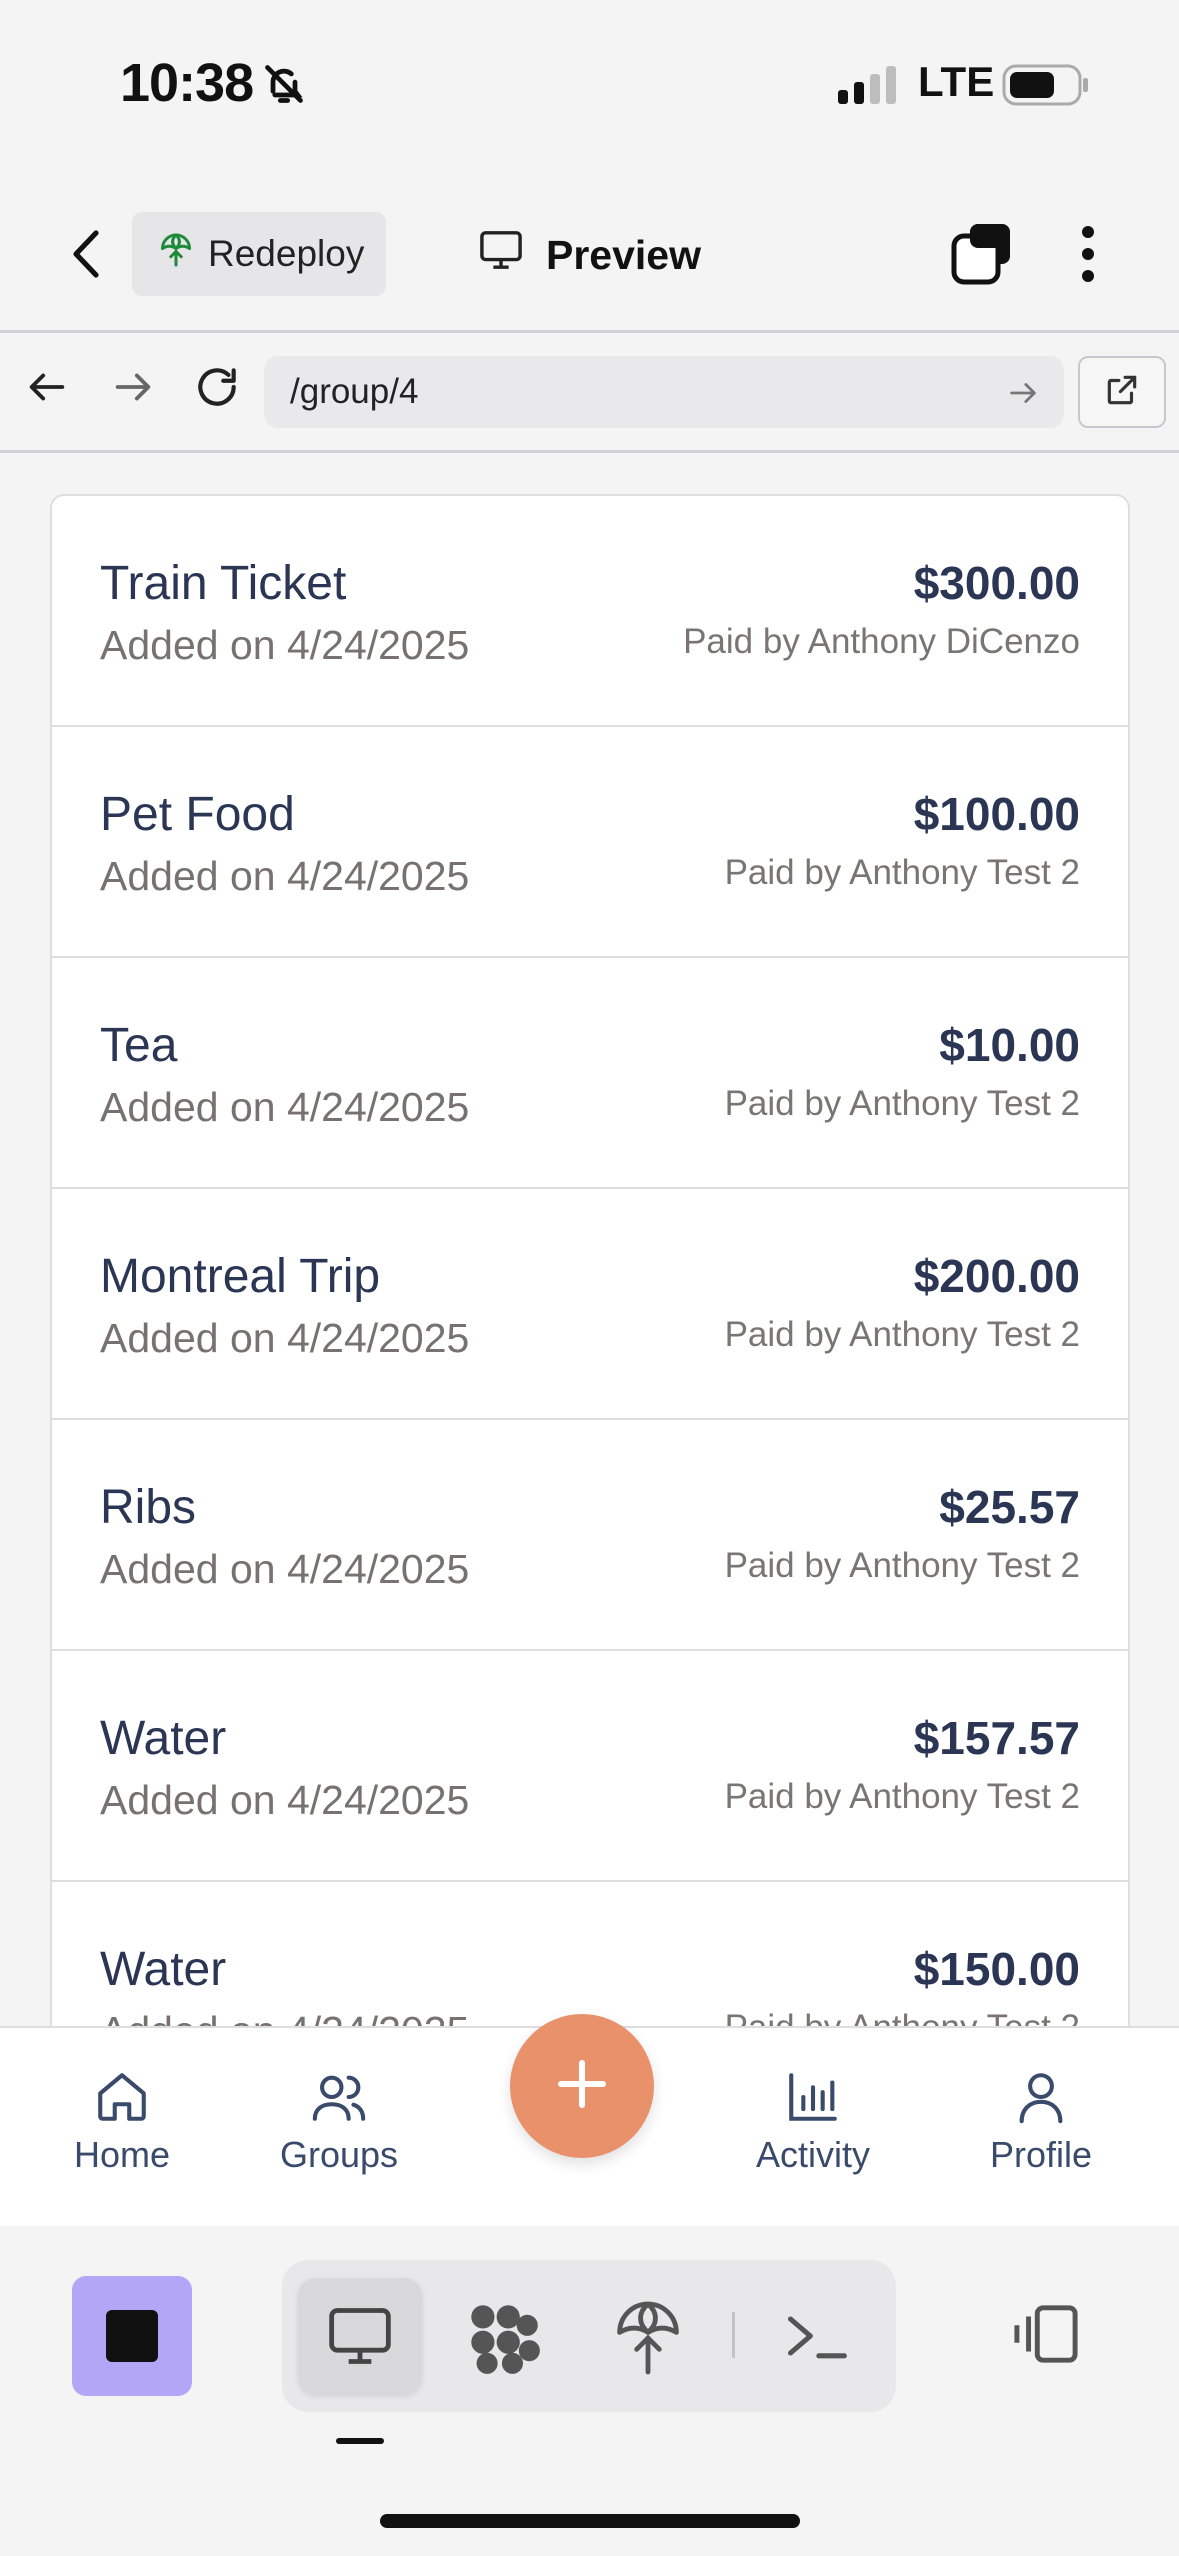 Image resolution: width=1179 pixels, height=2556 pixels. What do you see at coordinates (623, 254) in the screenshot?
I see `preview-label: Preview` at bounding box center [623, 254].